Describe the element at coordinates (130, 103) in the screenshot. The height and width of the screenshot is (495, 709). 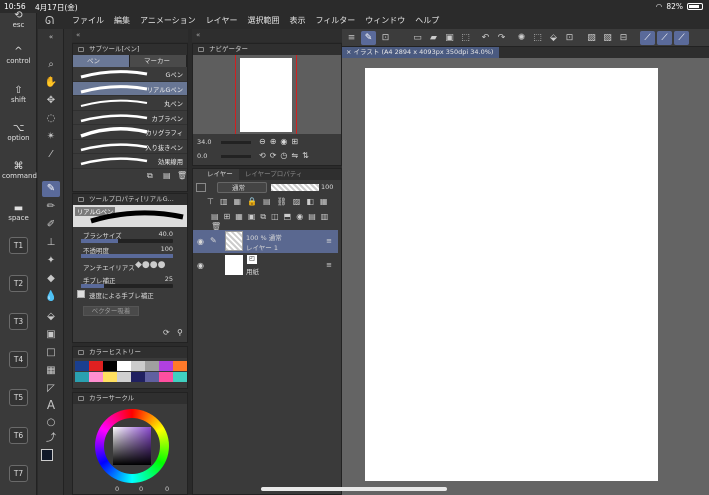
I see `brush-item: 丸ペン` at that location.